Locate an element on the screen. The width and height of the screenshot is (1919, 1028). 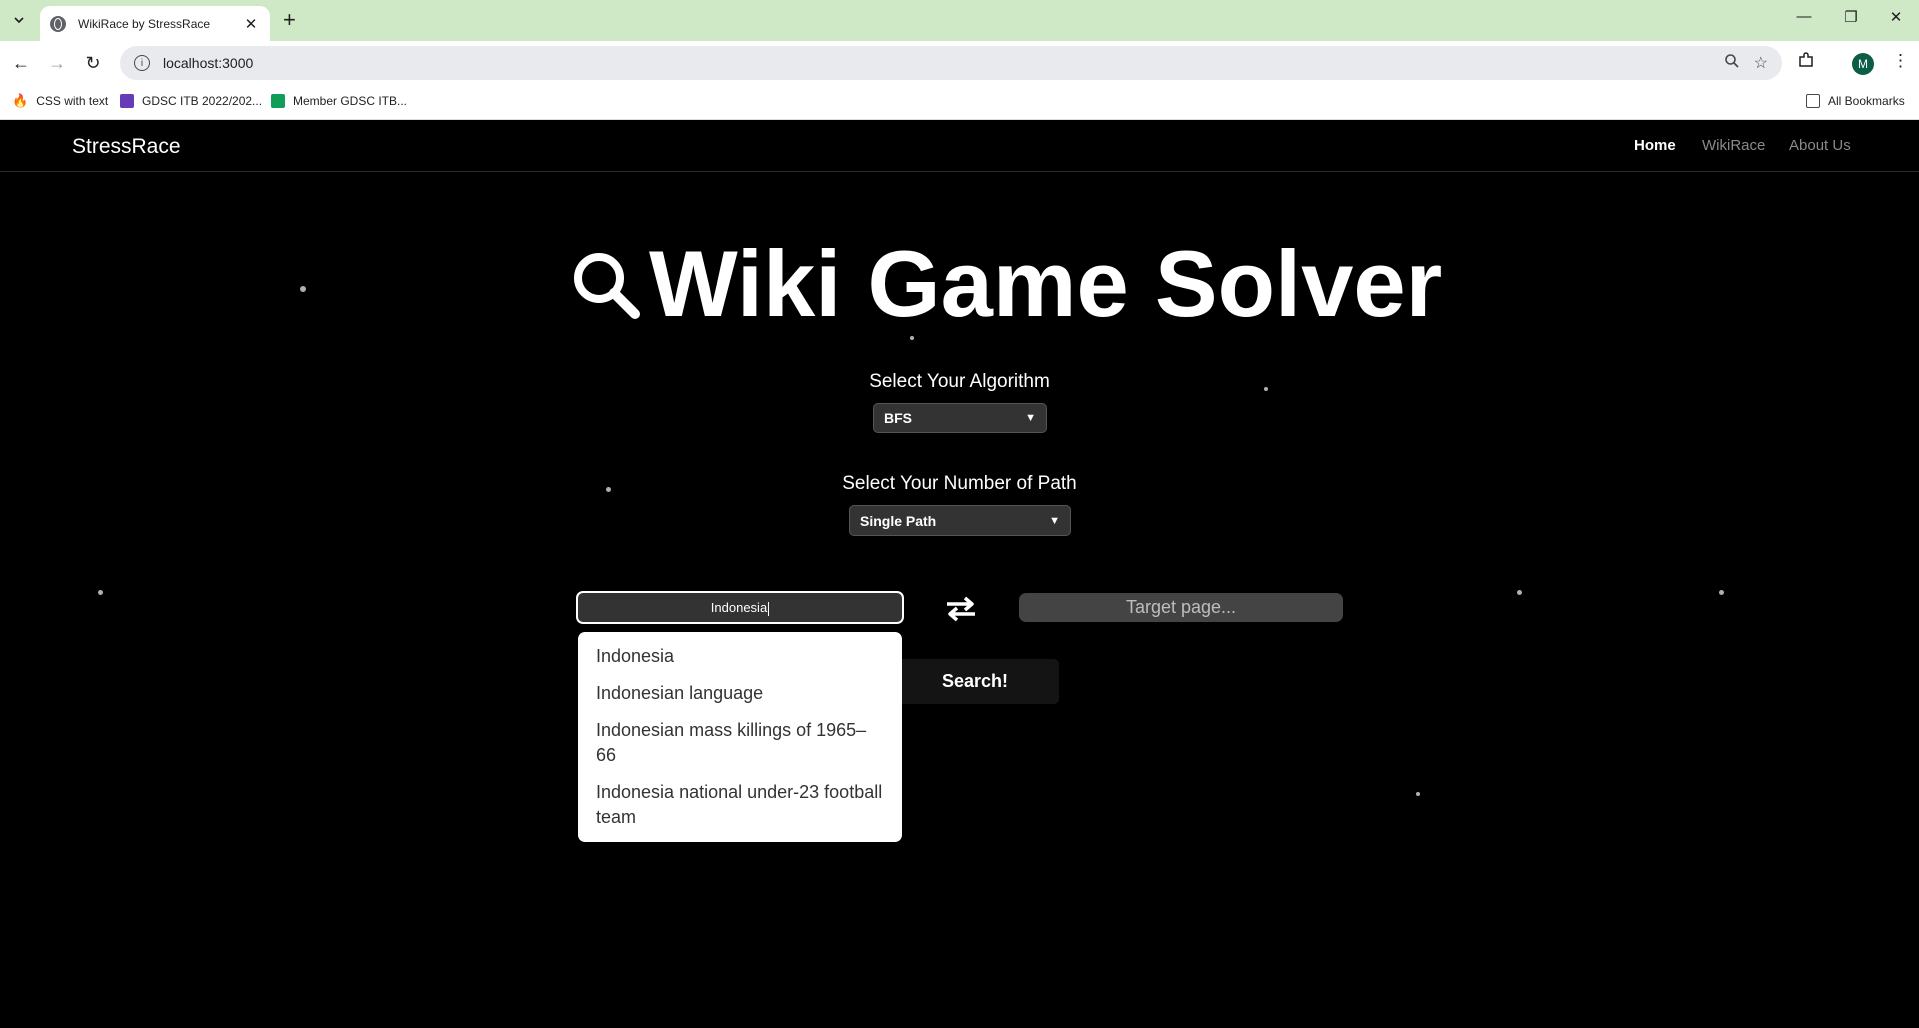
browser-tabstrip: WikiRace by StressRace ✕ + — ❐ ✕ is located at coordinates (959, 20).